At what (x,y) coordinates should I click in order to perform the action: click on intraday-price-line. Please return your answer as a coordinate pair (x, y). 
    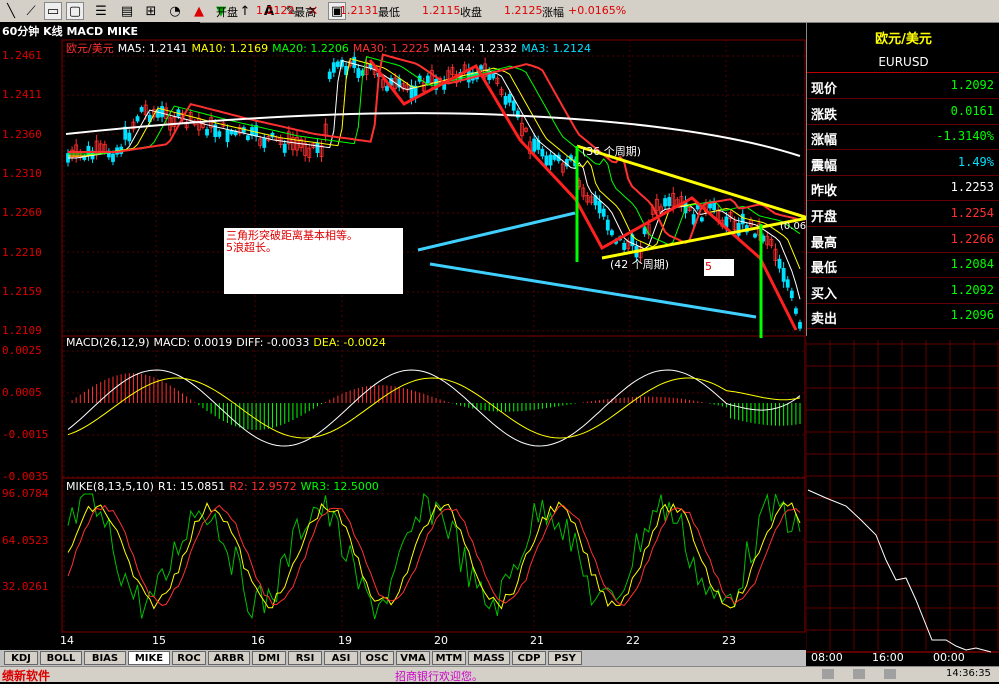
    Looking at the image, I should click on (899, 571).